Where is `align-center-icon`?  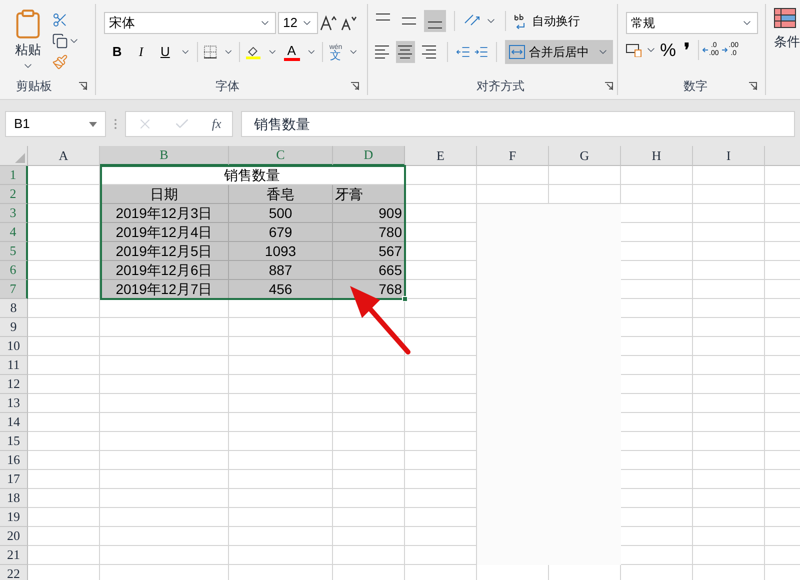 align-center-icon is located at coordinates (405, 52).